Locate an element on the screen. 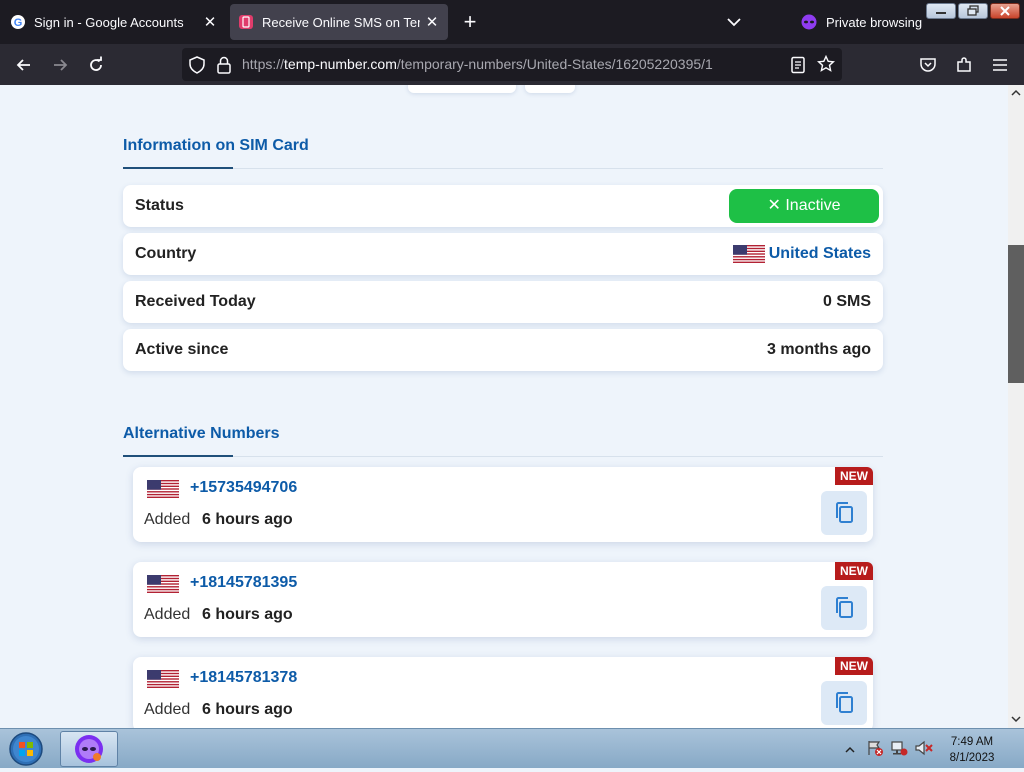  received-today-label: Received Today is located at coordinates (195, 301).